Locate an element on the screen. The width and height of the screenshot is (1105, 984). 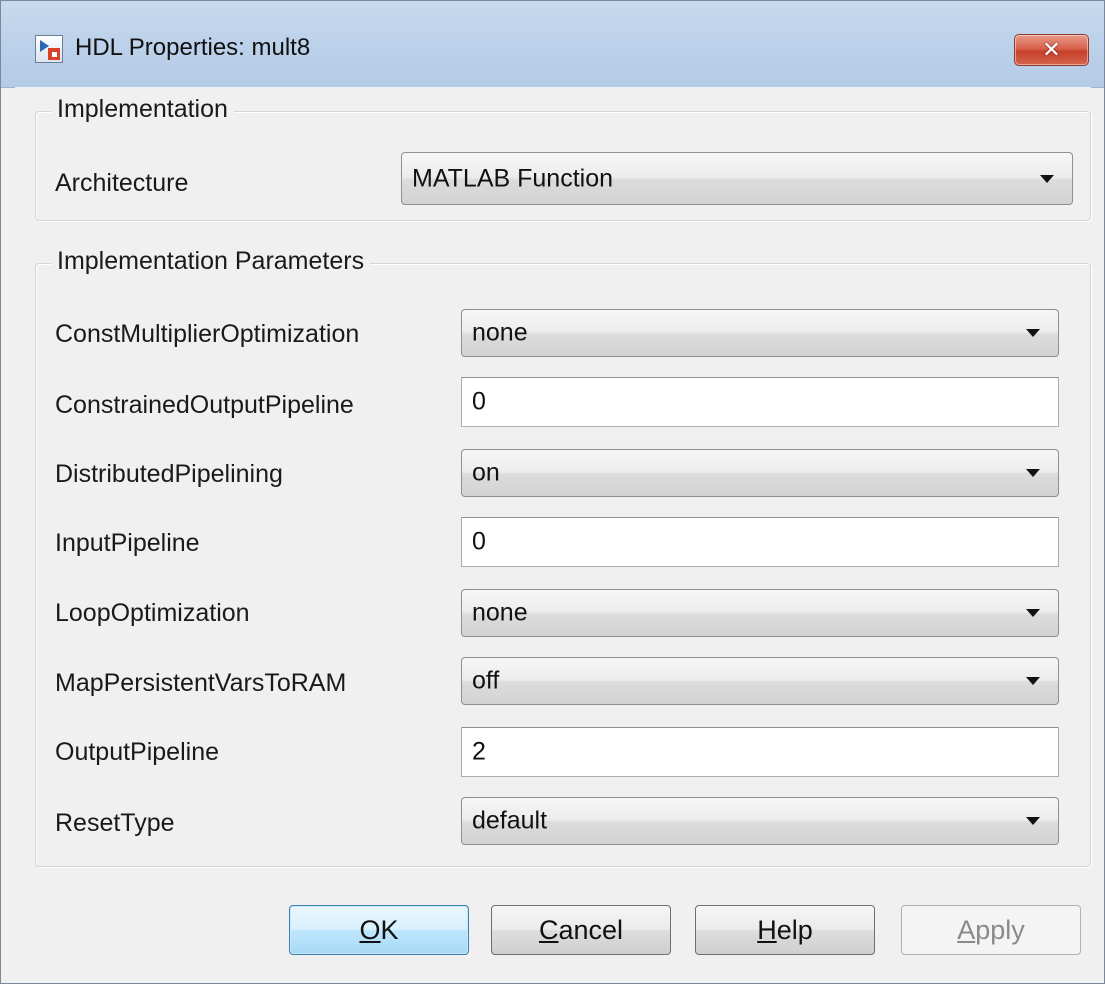
implementation-legend: Implementation is located at coordinates (142, 109).